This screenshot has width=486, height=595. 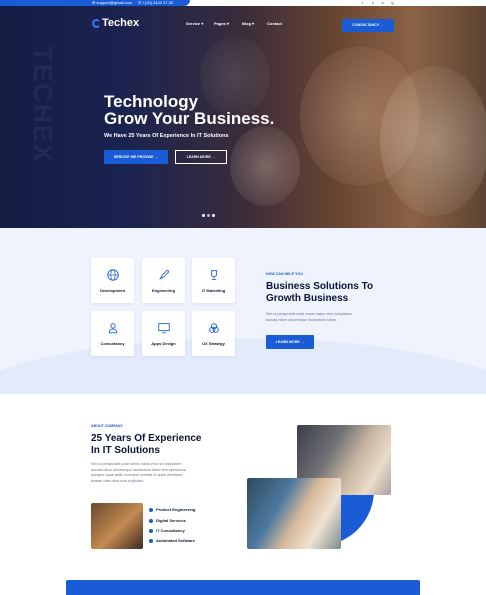 What do you see at coordinates (176, 509) in the screenshot?
I see `checklist-label: Product Engineering` at bounding box center [176, 509].